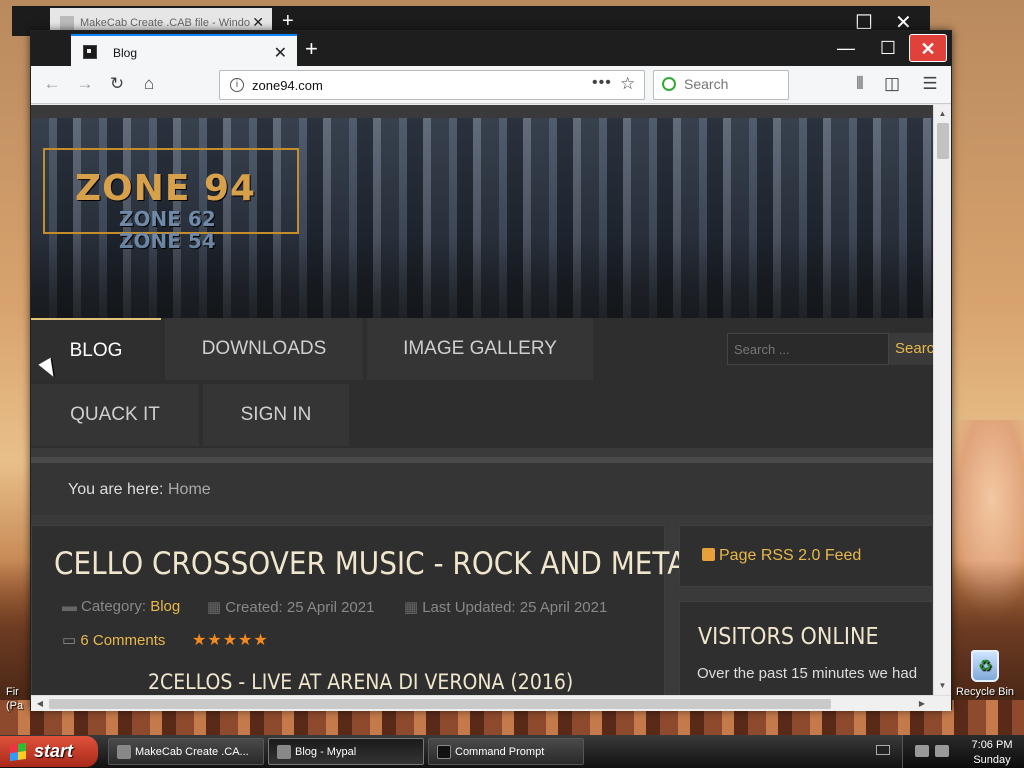  Describe the element at coordinates (287, 85) in the screenshot. I see `url-text: zone94.com` at that location.